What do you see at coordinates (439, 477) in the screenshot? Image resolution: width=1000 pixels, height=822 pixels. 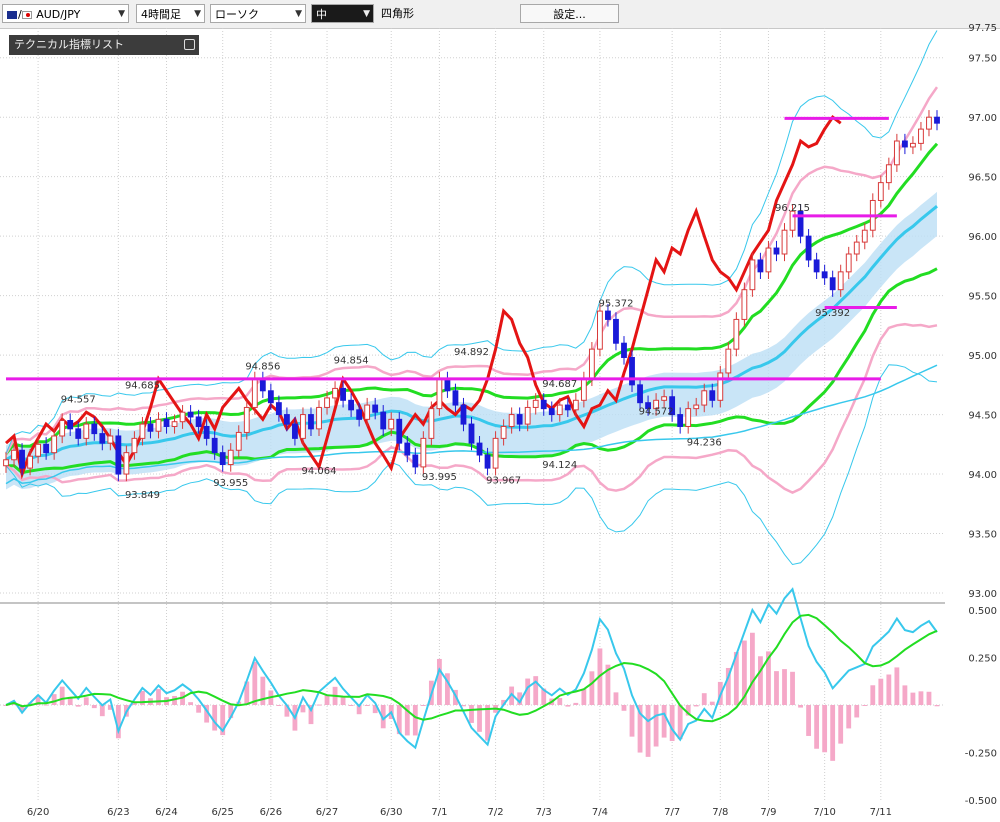 I see `price-label: 93.995` at bounding box center [439, 477].